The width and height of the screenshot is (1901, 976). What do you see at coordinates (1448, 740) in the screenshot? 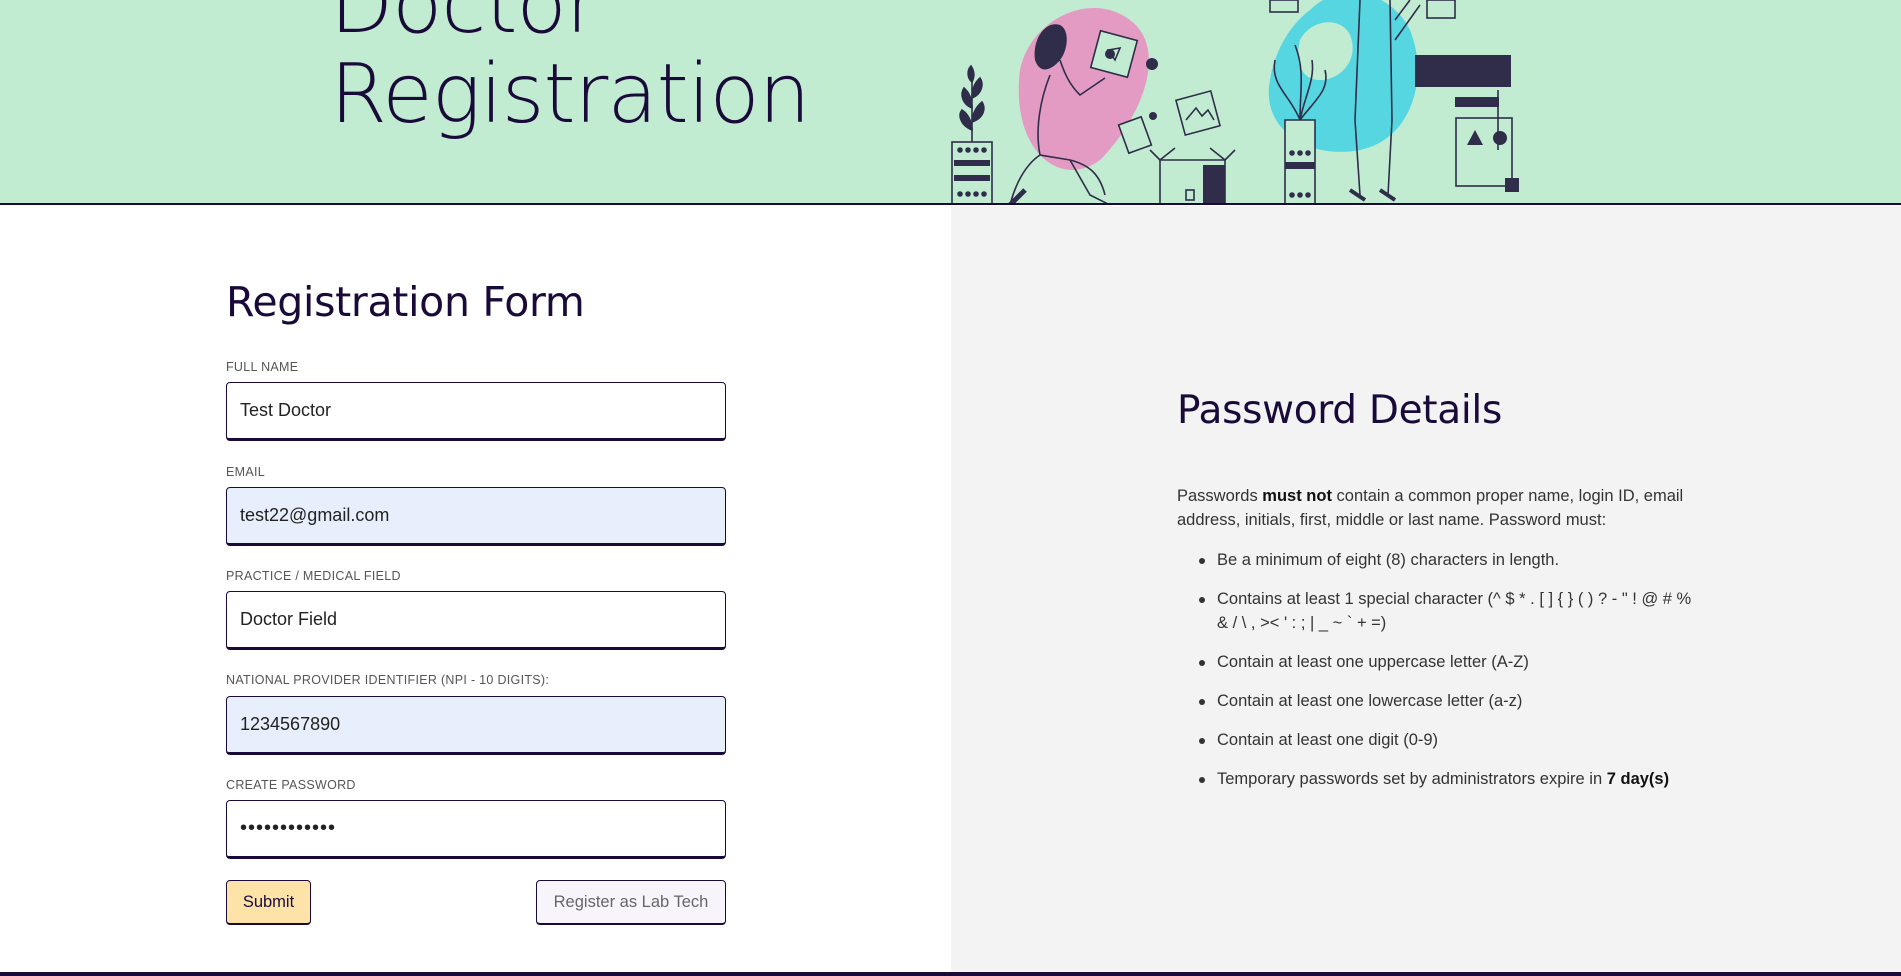
I see `list-item: Contain at least one digit (0-9)` at bounding box center [1448, 740].